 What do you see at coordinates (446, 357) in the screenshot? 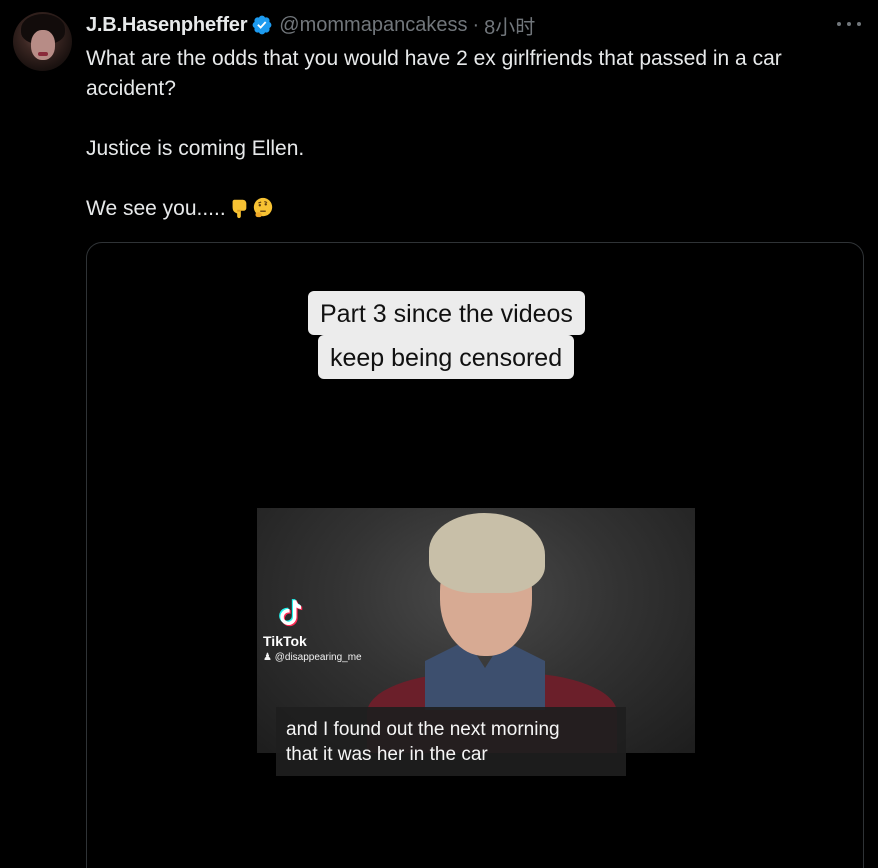
I see `video-caption-line: keep being censored` at bounding box center [446, 357].